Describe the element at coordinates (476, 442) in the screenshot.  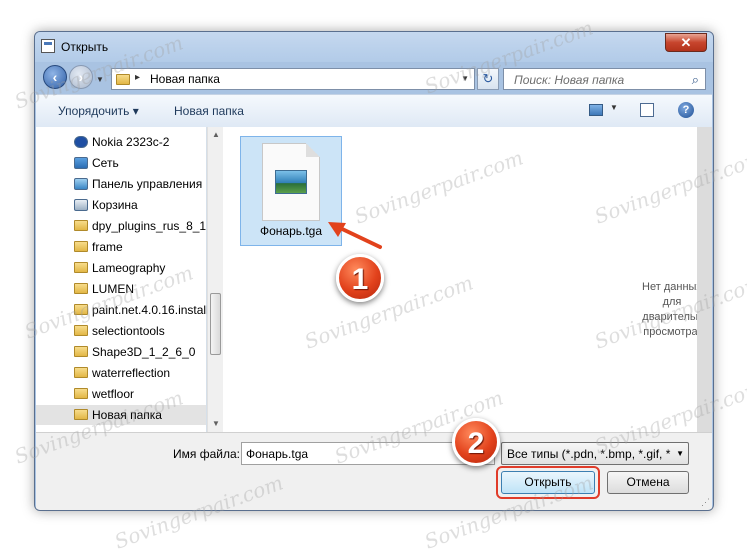
I see `step-badge-2: 2` at that location.